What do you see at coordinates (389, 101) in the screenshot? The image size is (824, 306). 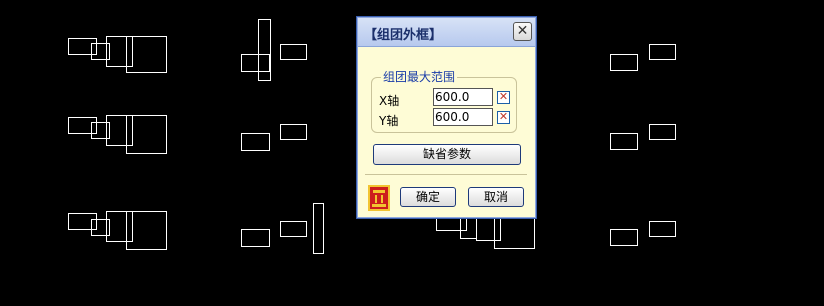 I see `x-axis-label: X轴` at bounding box center [389, 101].